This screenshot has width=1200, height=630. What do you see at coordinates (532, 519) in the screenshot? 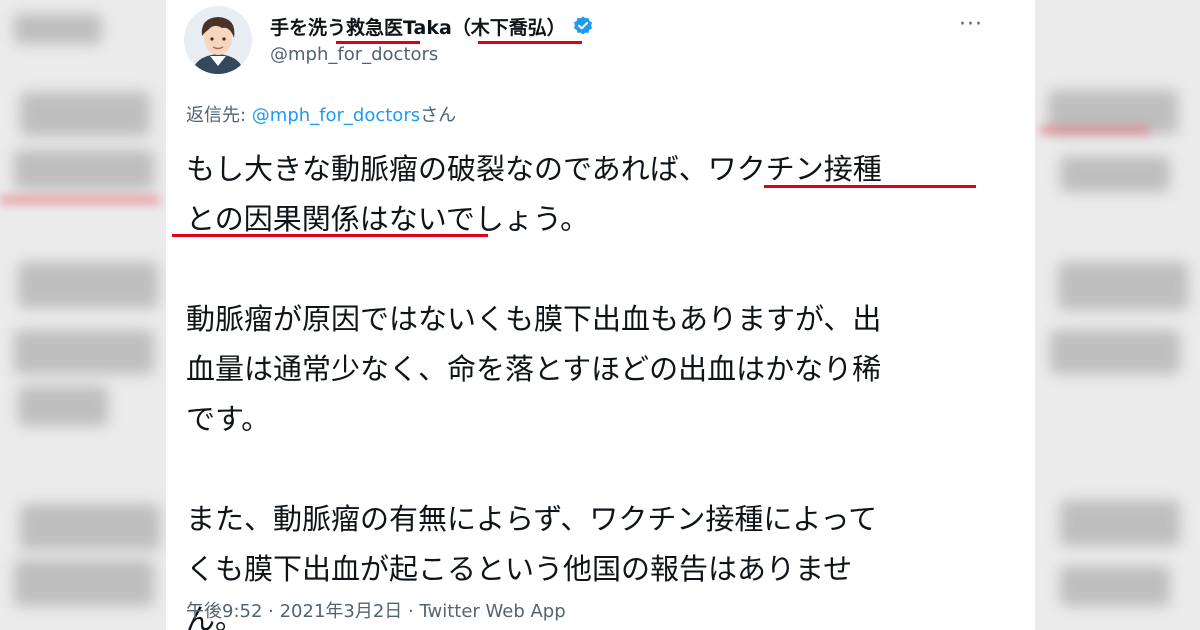
I see `tweet-line: また、動脈瘤の有無によらず、ワクチン接種によって` at bounding box center [532, 519].